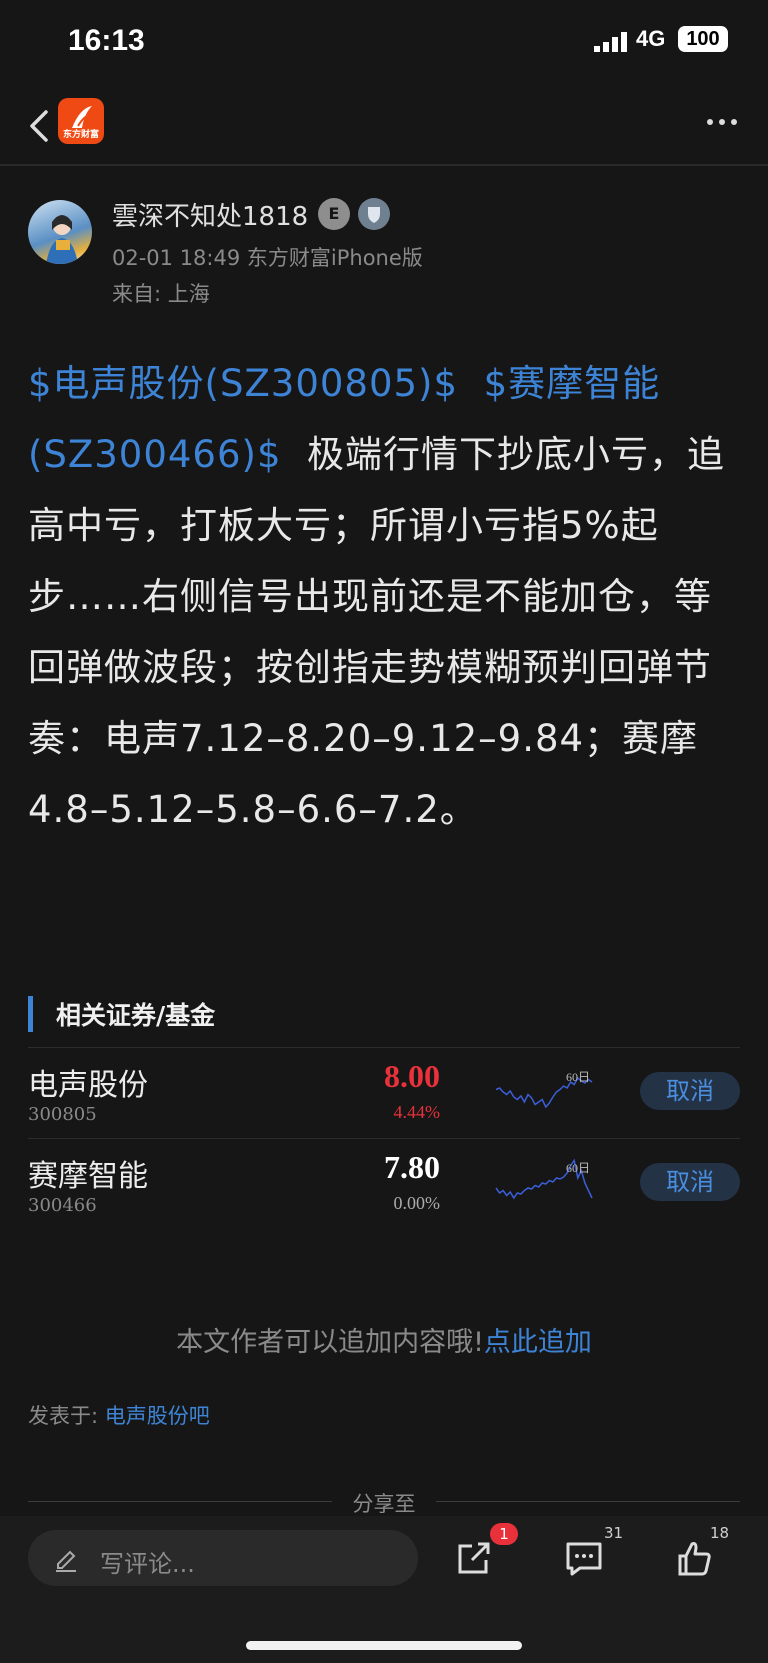  What do you see at coordinates (417, 1112) in the screenshot?
I see `security-change: 4.44%` at bounding box center [417, 1112].